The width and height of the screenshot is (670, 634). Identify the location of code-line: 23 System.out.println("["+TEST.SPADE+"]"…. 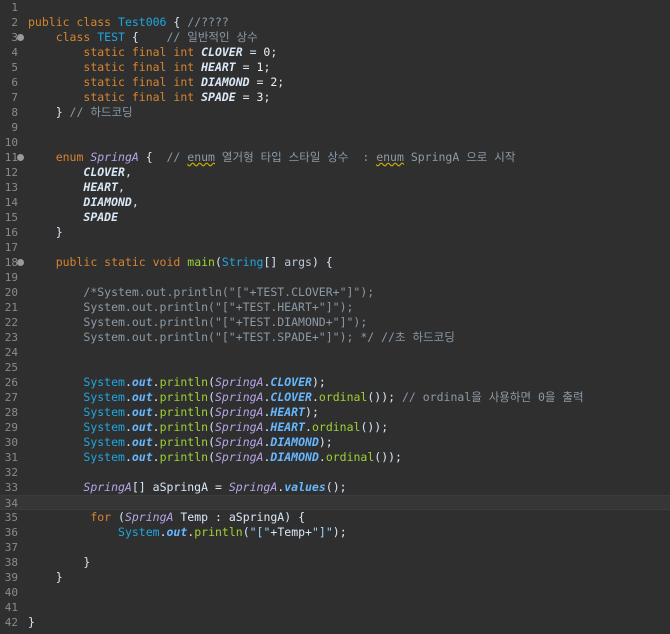
(335, 337).